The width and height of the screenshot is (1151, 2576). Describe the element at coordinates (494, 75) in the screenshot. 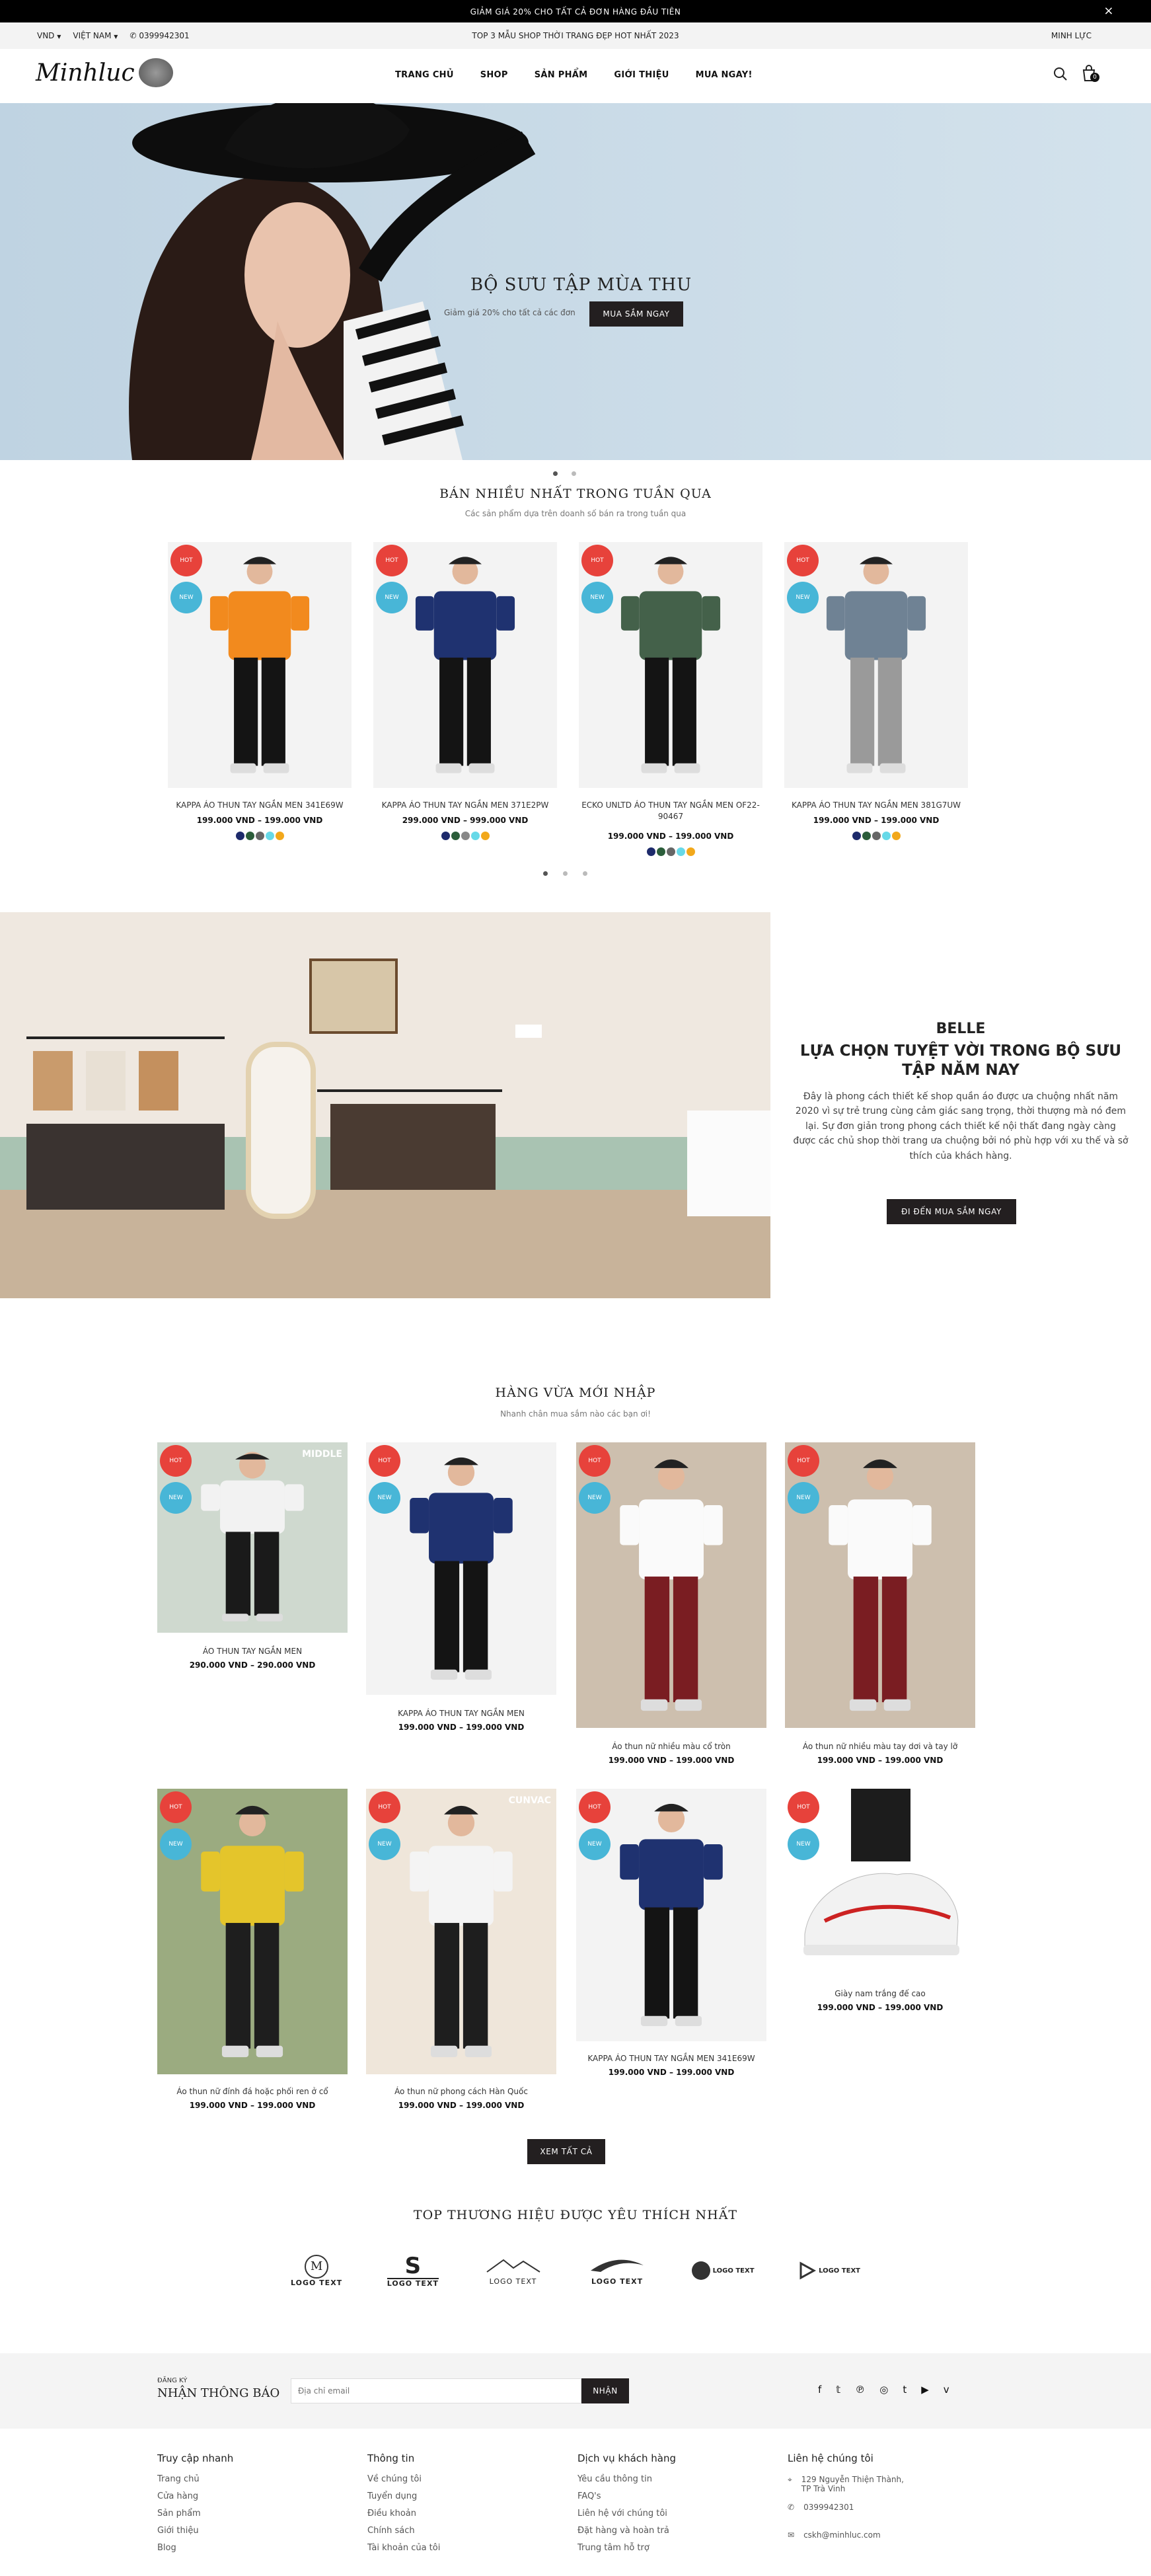

I see `nav-shop: SHOP` at that location.